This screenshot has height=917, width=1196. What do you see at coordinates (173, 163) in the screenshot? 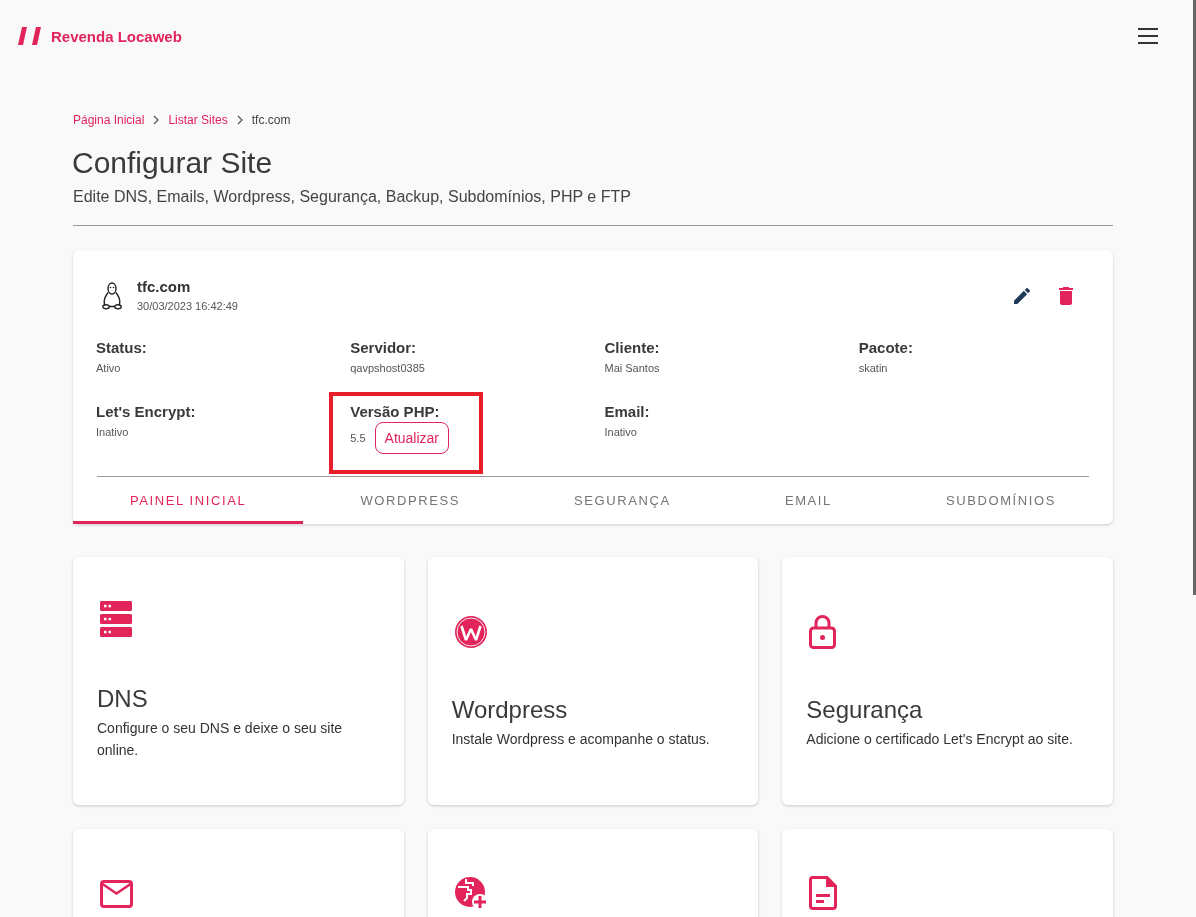
I see `page-title: Configurar Site` at bounding box center [173, 163].